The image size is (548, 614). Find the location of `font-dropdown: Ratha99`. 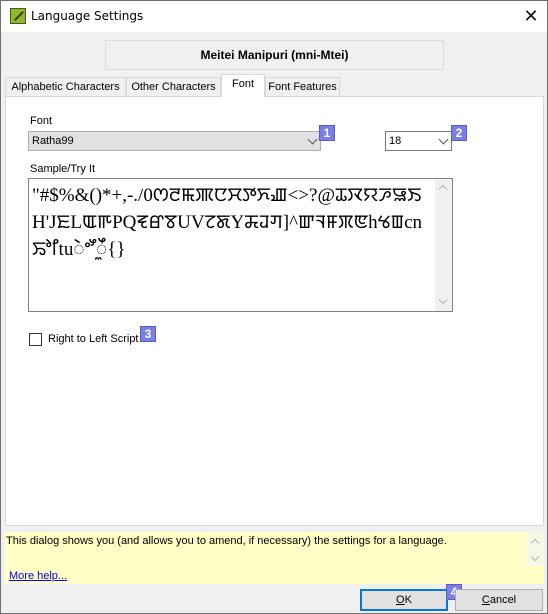

font-dropdown: Ratha99 is located at coordinates (174, 141).